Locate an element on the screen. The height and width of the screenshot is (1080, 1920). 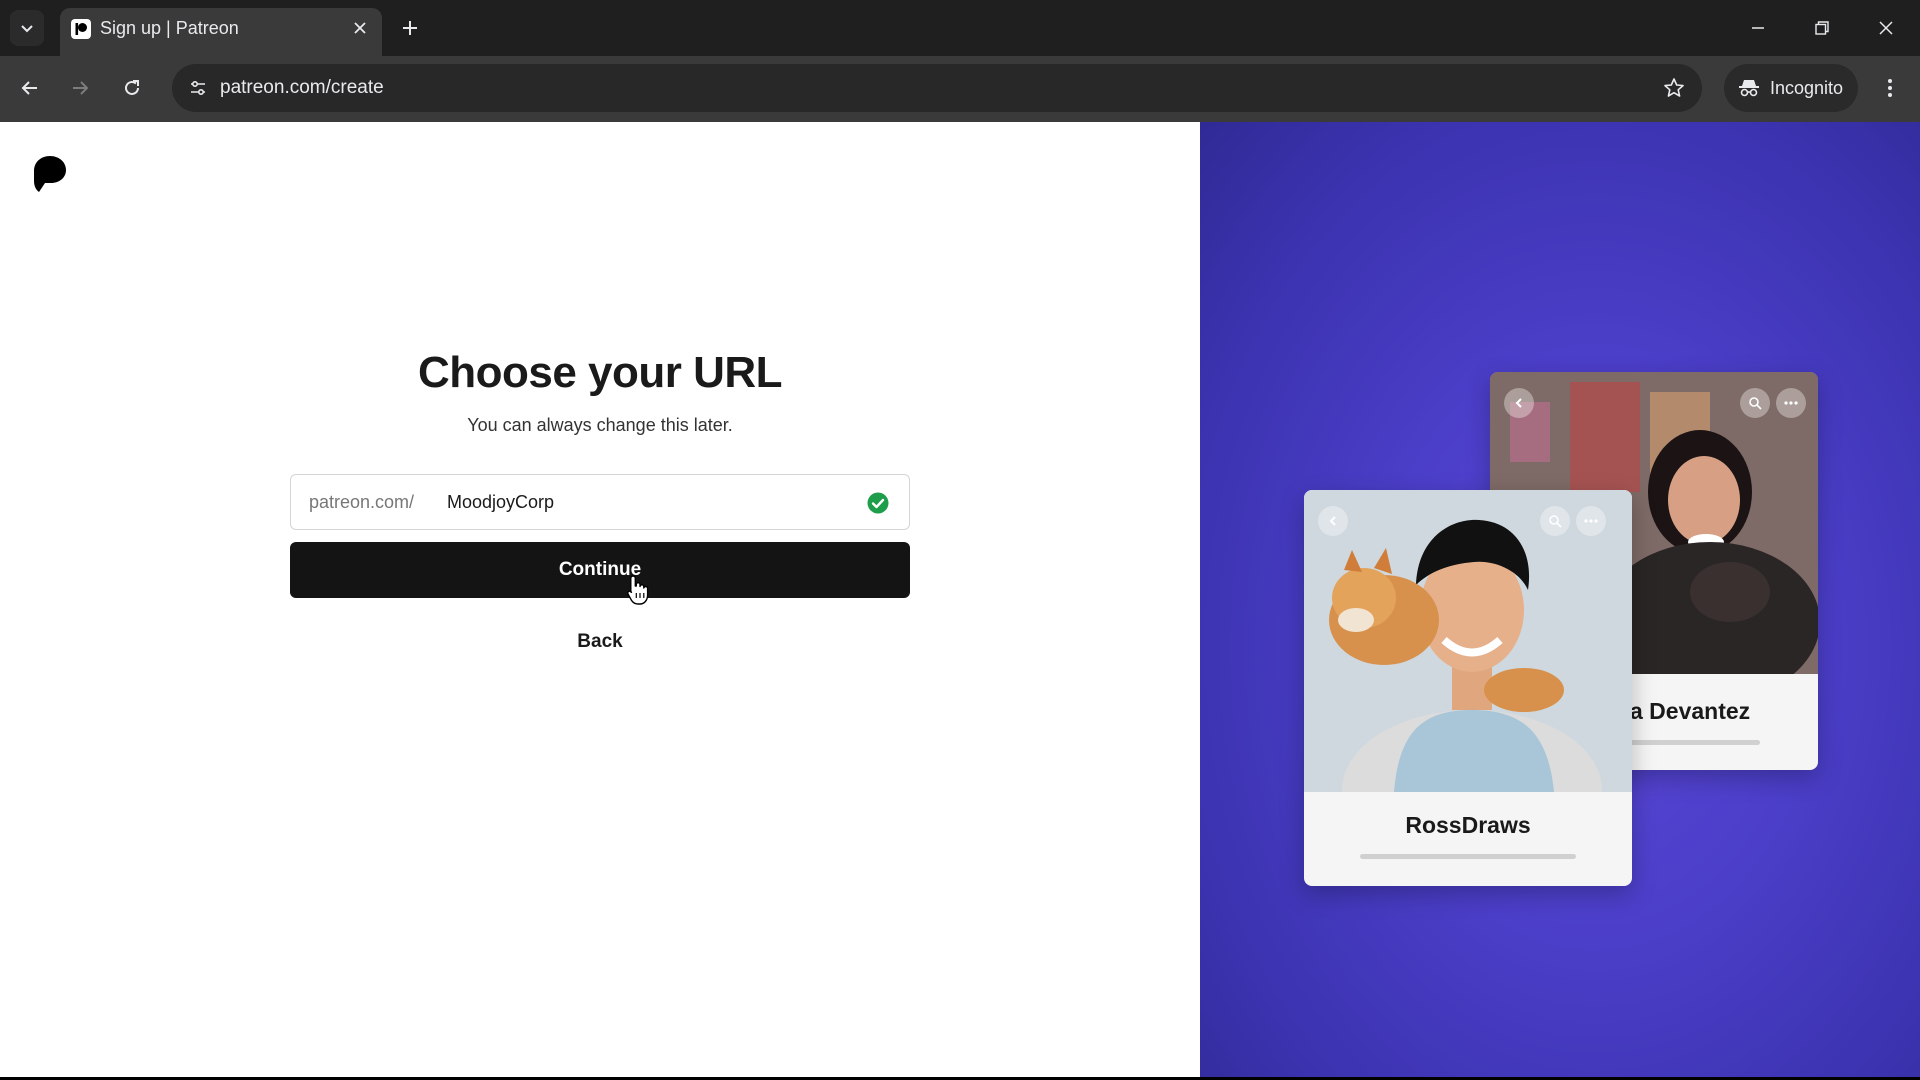
incognito-indicator: Incognito is located at coordinates (1791, 88).